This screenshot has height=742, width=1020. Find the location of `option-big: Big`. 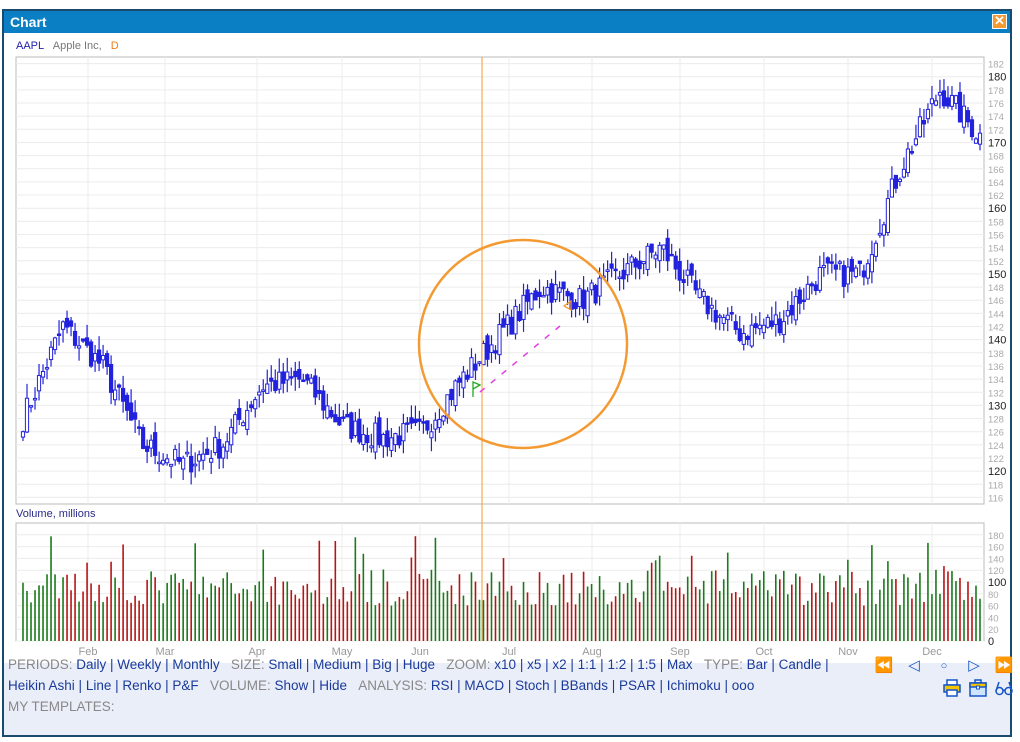

option-big: Big is located at coordinates (382, 664).